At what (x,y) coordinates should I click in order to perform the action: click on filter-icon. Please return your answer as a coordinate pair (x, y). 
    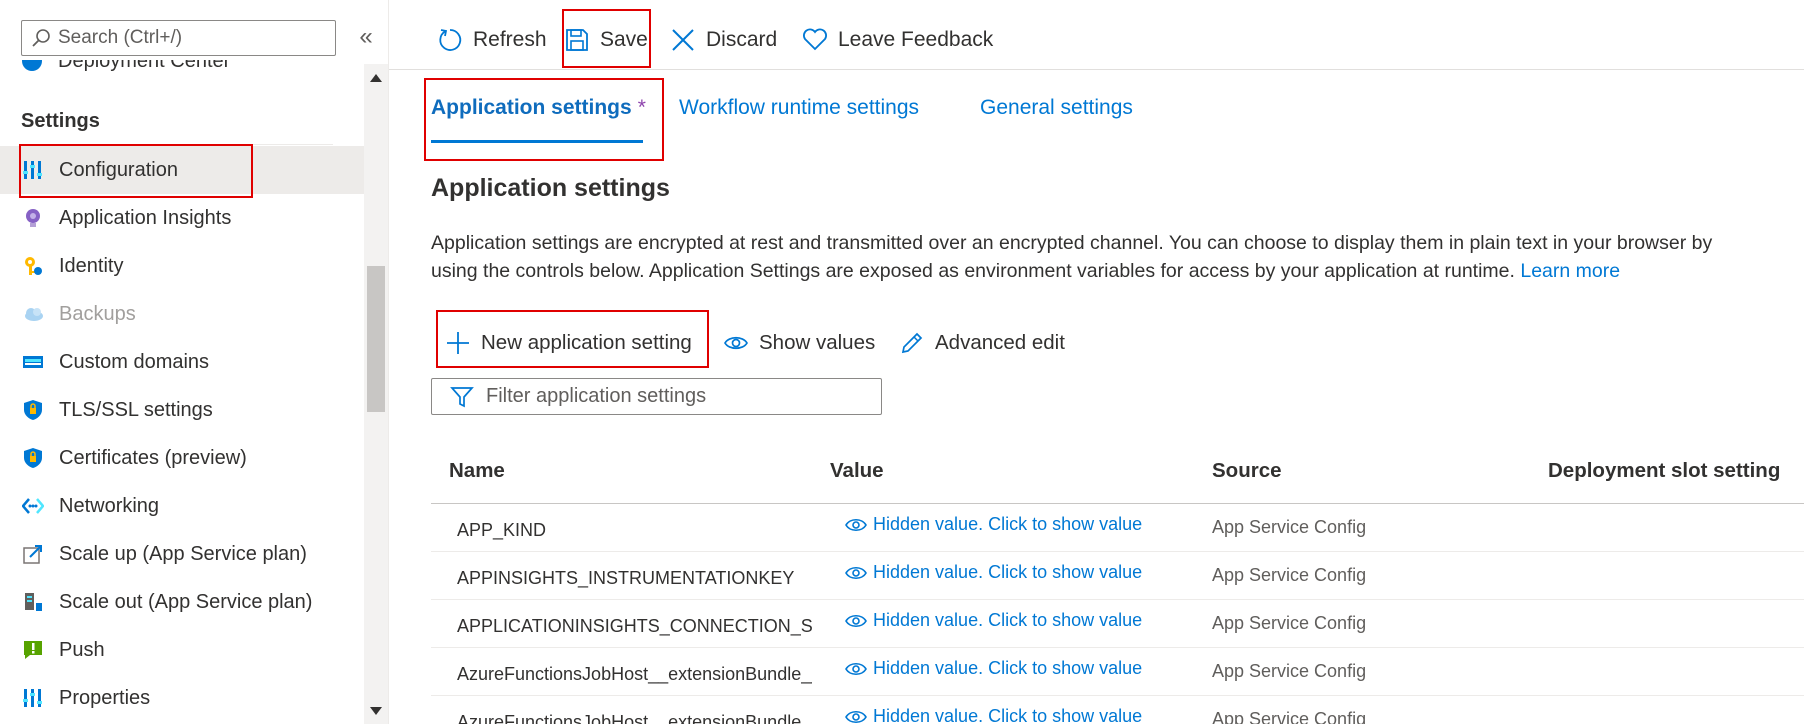
    Looking at the image, I should click on (462, 396).